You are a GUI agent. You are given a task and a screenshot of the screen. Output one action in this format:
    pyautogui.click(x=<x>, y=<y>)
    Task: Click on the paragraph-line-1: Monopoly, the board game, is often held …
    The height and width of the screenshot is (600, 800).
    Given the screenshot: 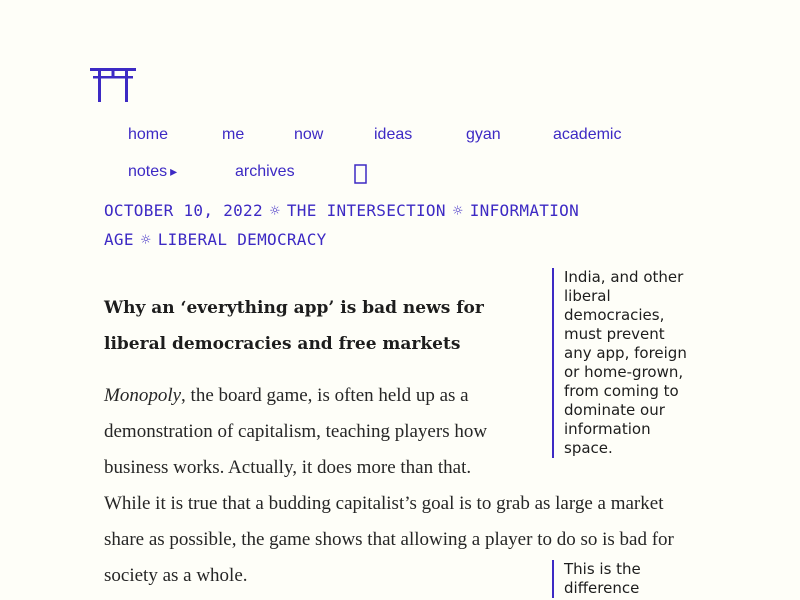 What is the action you would take?
    pyautogui.click(x=319, y=396)
    